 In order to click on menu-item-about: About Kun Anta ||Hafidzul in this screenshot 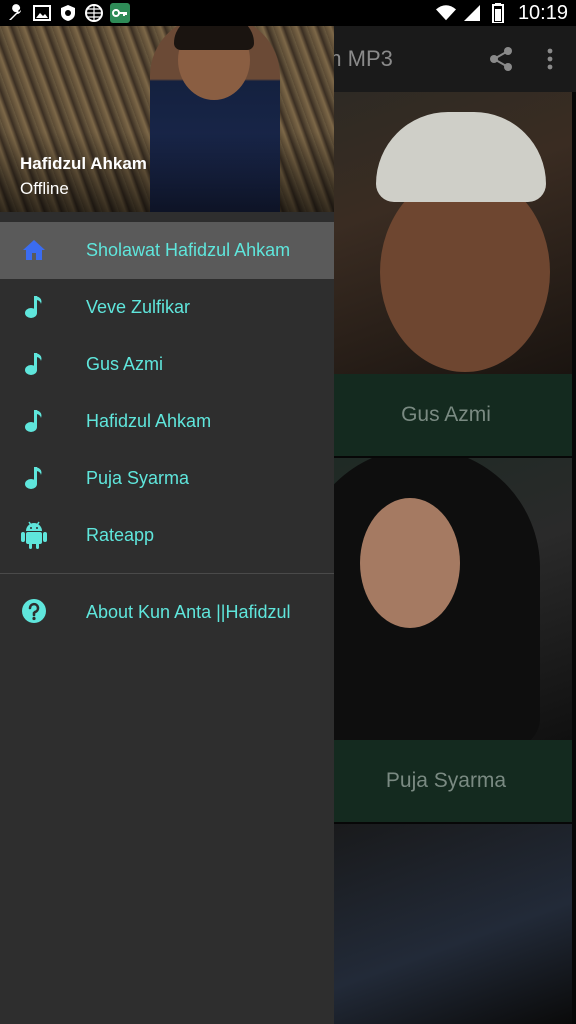, I will do `click(167, 612)`.